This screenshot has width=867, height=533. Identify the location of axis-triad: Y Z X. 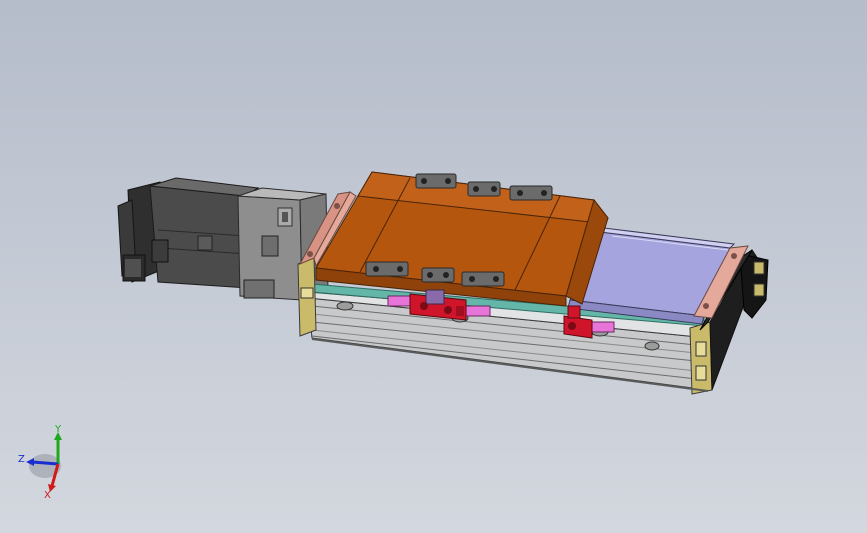
(40, 462).